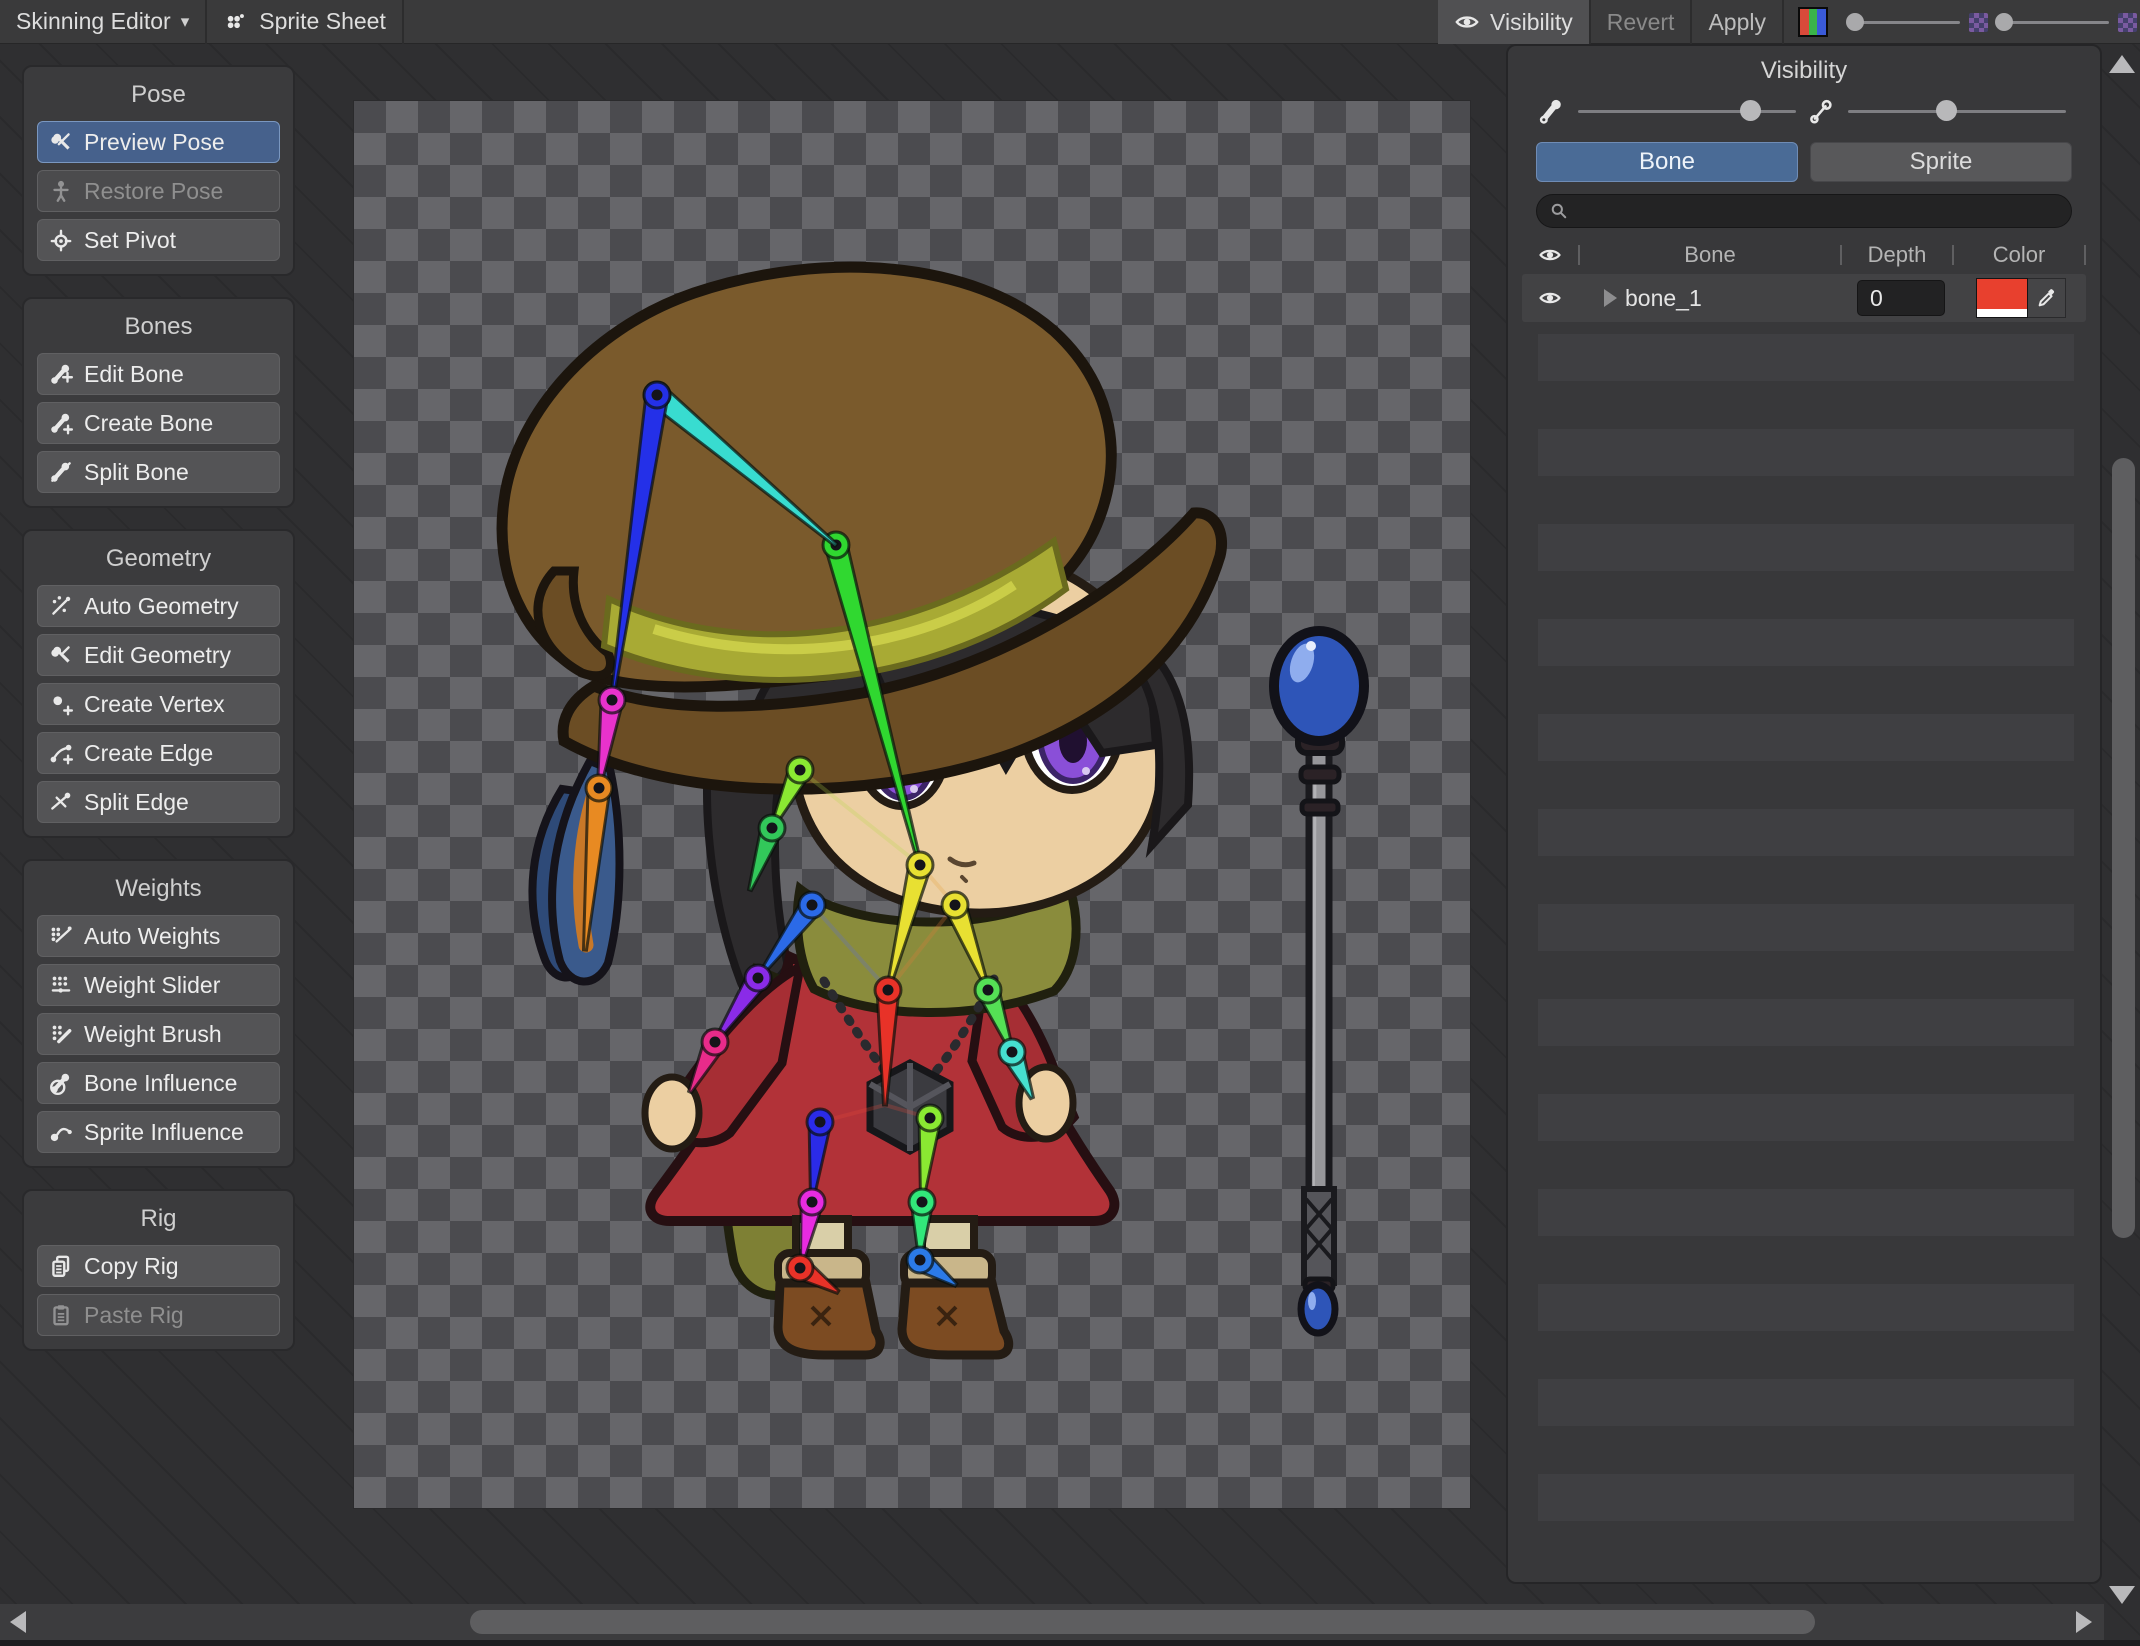 This screenshot has height=1646, width=2140. What do you see at coordinates (1813, 22) in the screenshot?
I see `color-mode-swatch` at bounding box center [1813, 22].